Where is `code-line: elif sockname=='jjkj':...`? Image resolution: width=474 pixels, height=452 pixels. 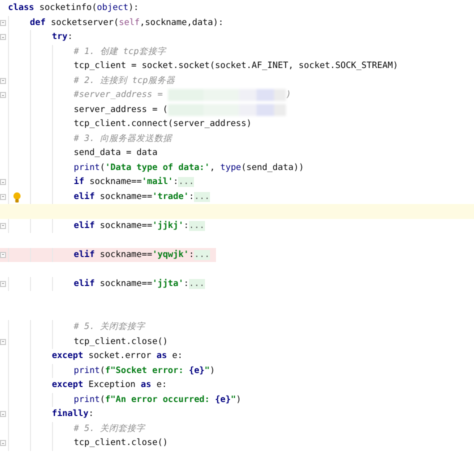 code-line: elif sockname=='jjkj':... is located at coordinates (139, 226).